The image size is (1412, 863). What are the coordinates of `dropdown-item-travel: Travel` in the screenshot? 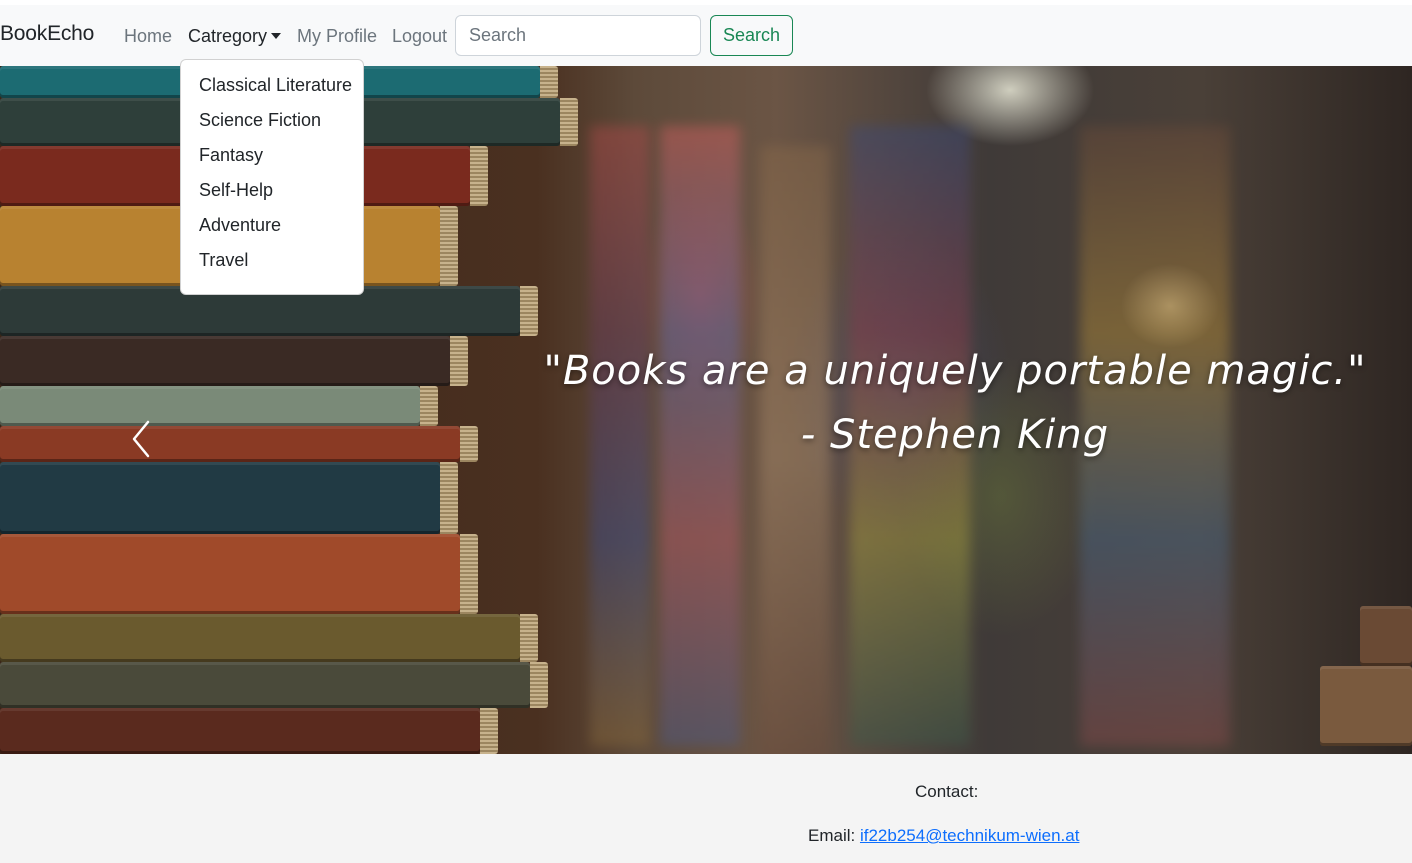 It's located at (223, 260).